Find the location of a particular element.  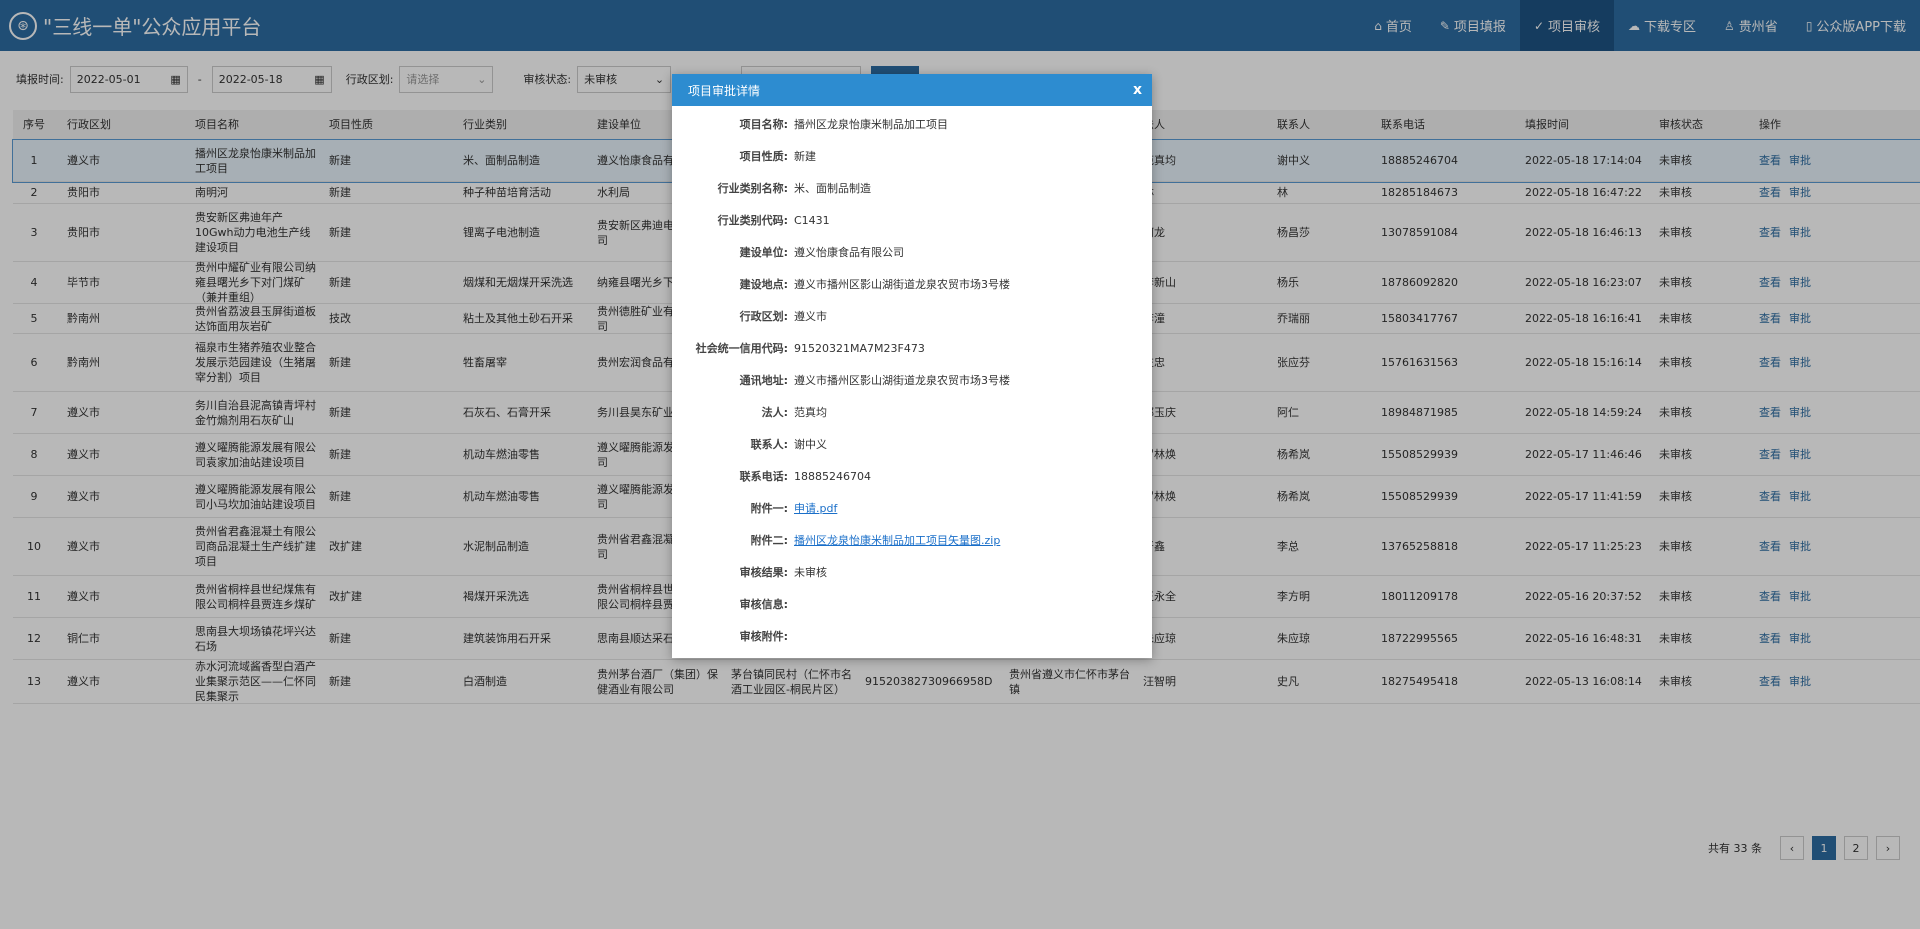

detail-row: 附件二: 播州区龙泉怡康米制品加工项目矢量图.zip is located at coordinates (912, 540).